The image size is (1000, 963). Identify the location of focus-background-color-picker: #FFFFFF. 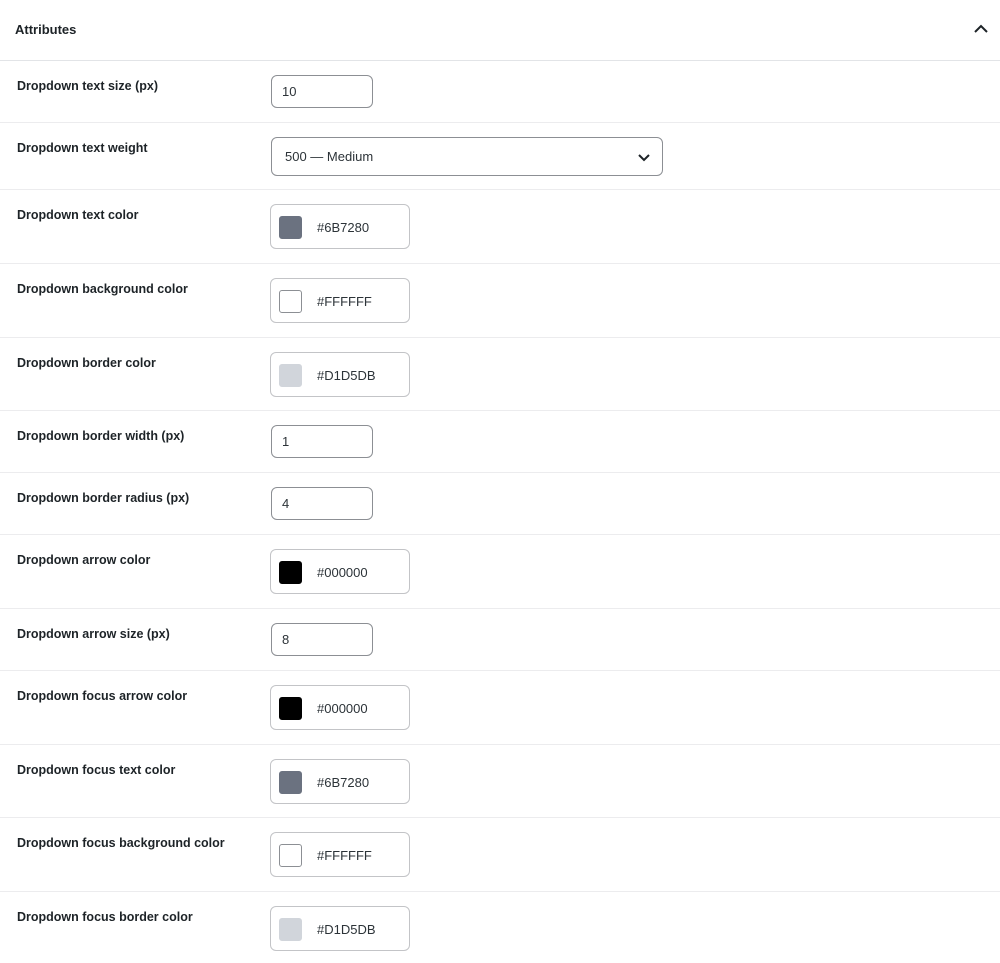
(340, 854).